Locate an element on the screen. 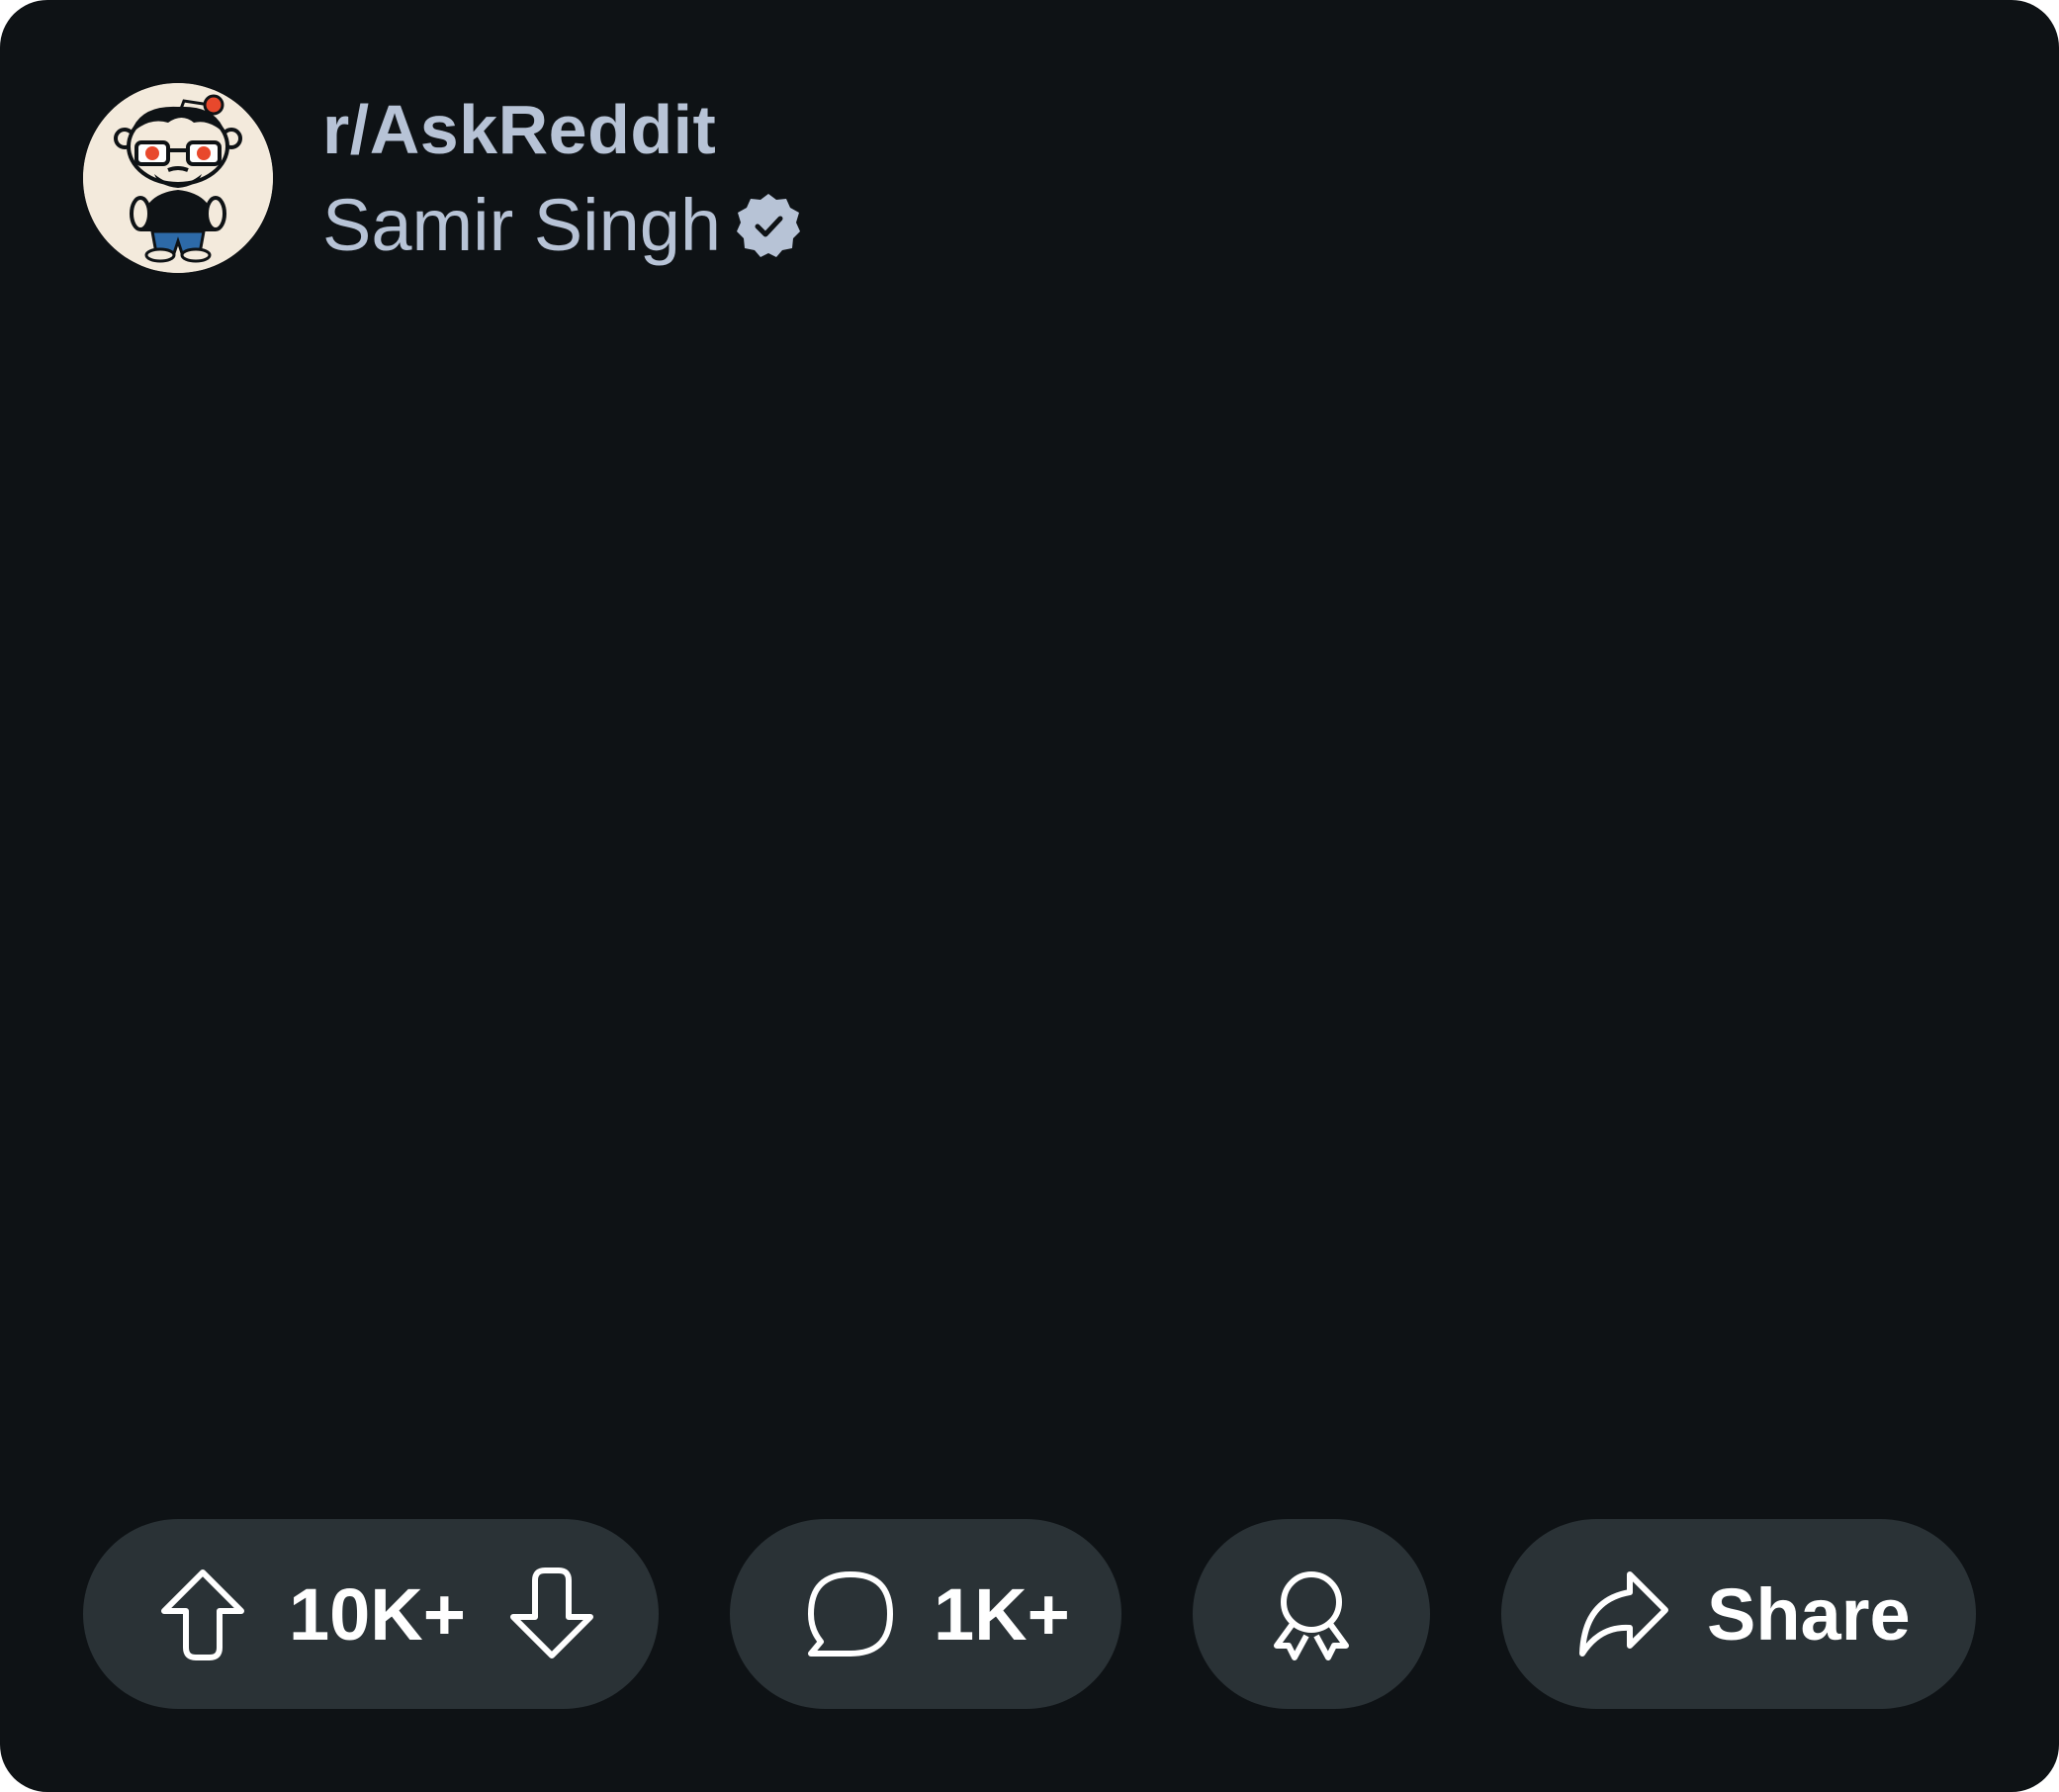 This screenshot has width=2059, height=1792. upvote-arrow-icon is located at coordinates (202, 1614).